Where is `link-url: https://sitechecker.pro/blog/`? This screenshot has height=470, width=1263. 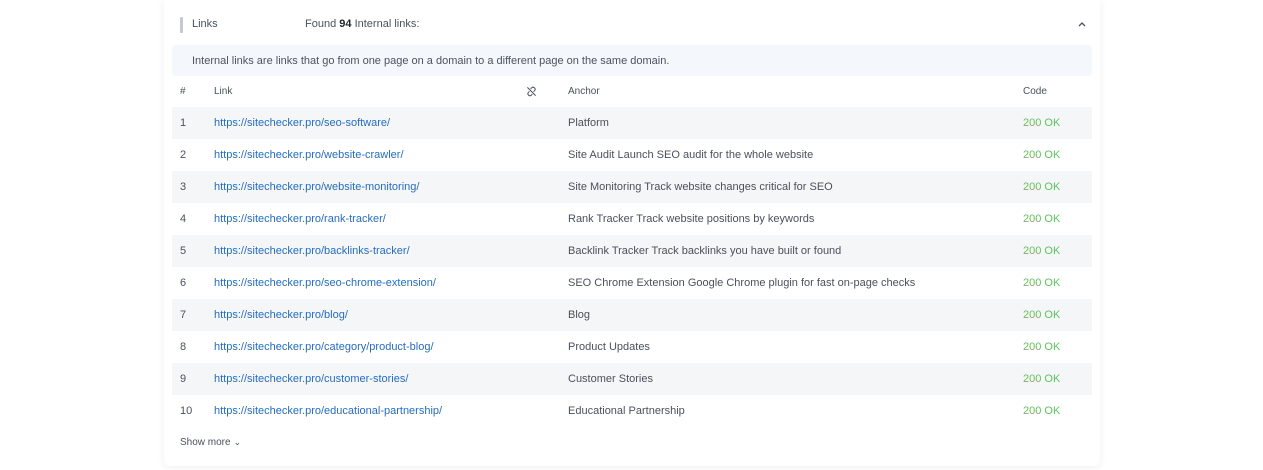 link-url: https://sitechecker.pro/blog/ is located at coordinates (281, 315).